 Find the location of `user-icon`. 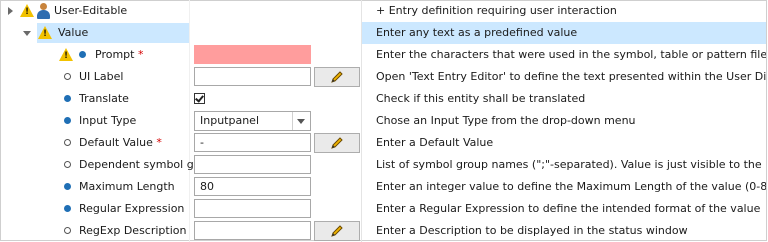

user-icon is located at coordinates (43, 11).